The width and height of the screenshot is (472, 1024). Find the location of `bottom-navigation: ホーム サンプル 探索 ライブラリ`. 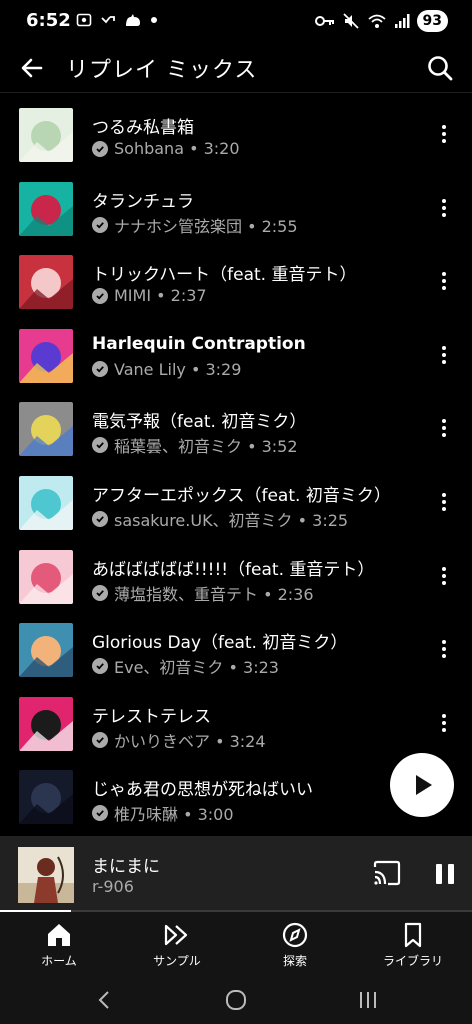

bottom-navigation: ホーム サンプル 探索 ライブラリ is located at coordinates (236, 945).